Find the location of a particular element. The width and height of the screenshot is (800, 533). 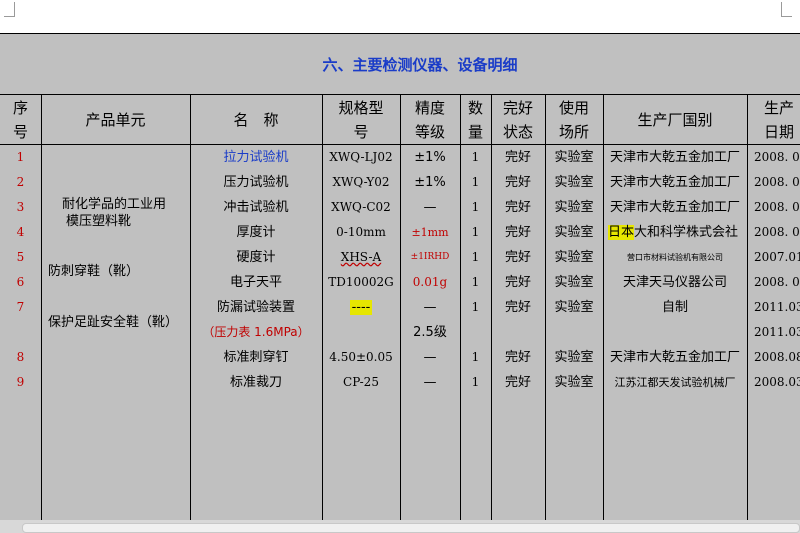

header-model: 规格型号 is located at coordinates (361, 120).